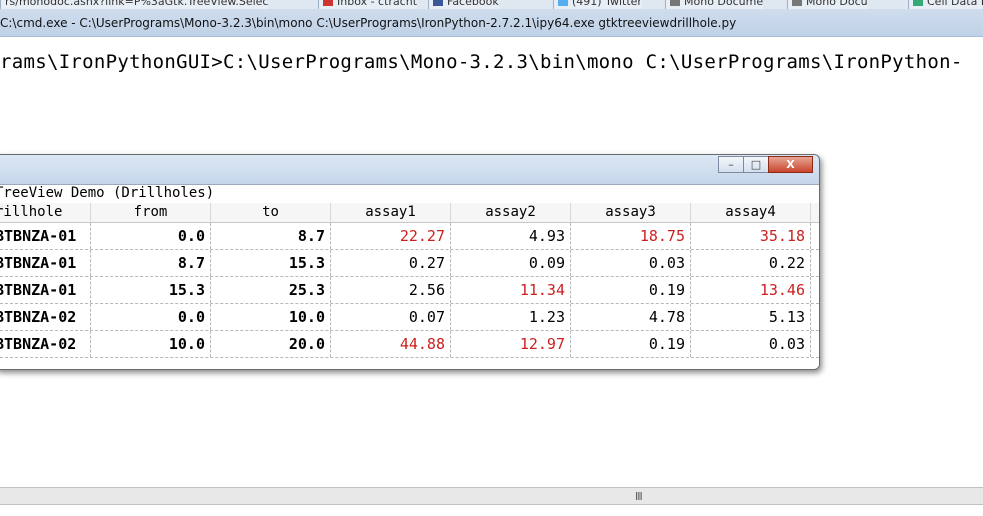  Describe the element at coordinates (751, 317) in the screenshot. I see `table-cell: 5.13` at that location.